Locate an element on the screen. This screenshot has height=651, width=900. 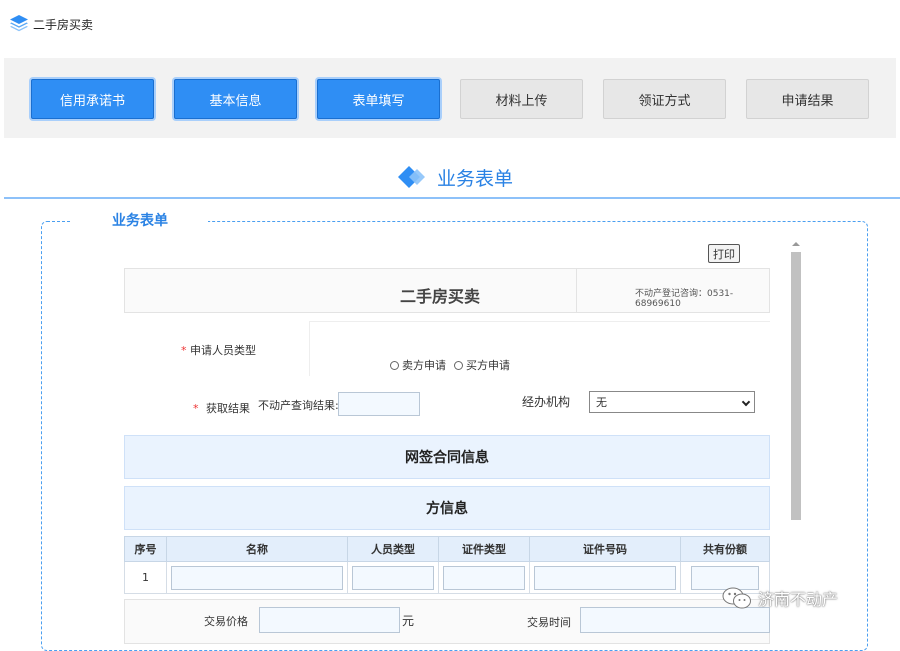
query-result-label: 不动产查询结果: is located at coordinates (298, 405).